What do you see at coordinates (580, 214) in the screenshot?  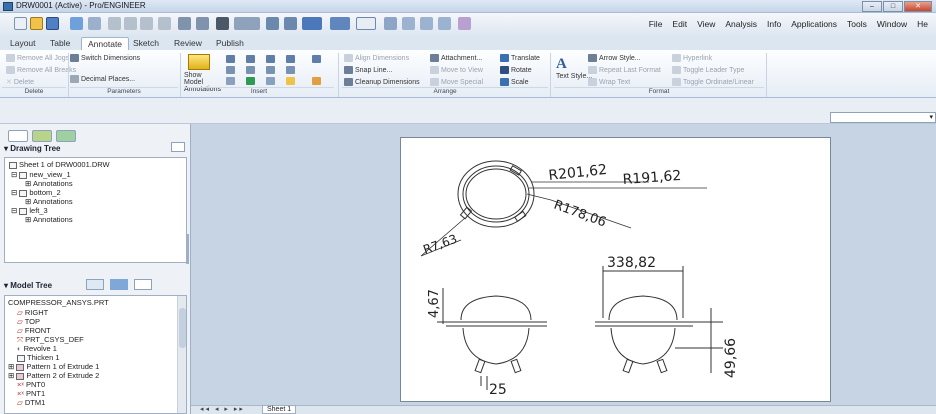 I see `radius-dimension: R178,06` at bounding box center [580, 214].